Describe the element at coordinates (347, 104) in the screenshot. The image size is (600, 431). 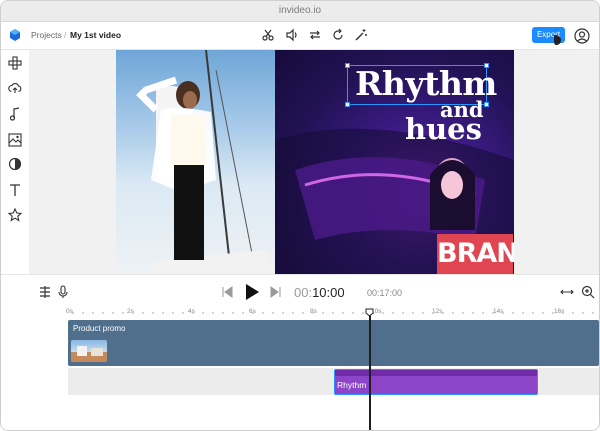
I see `resize-handle-bottom-left` at that location.